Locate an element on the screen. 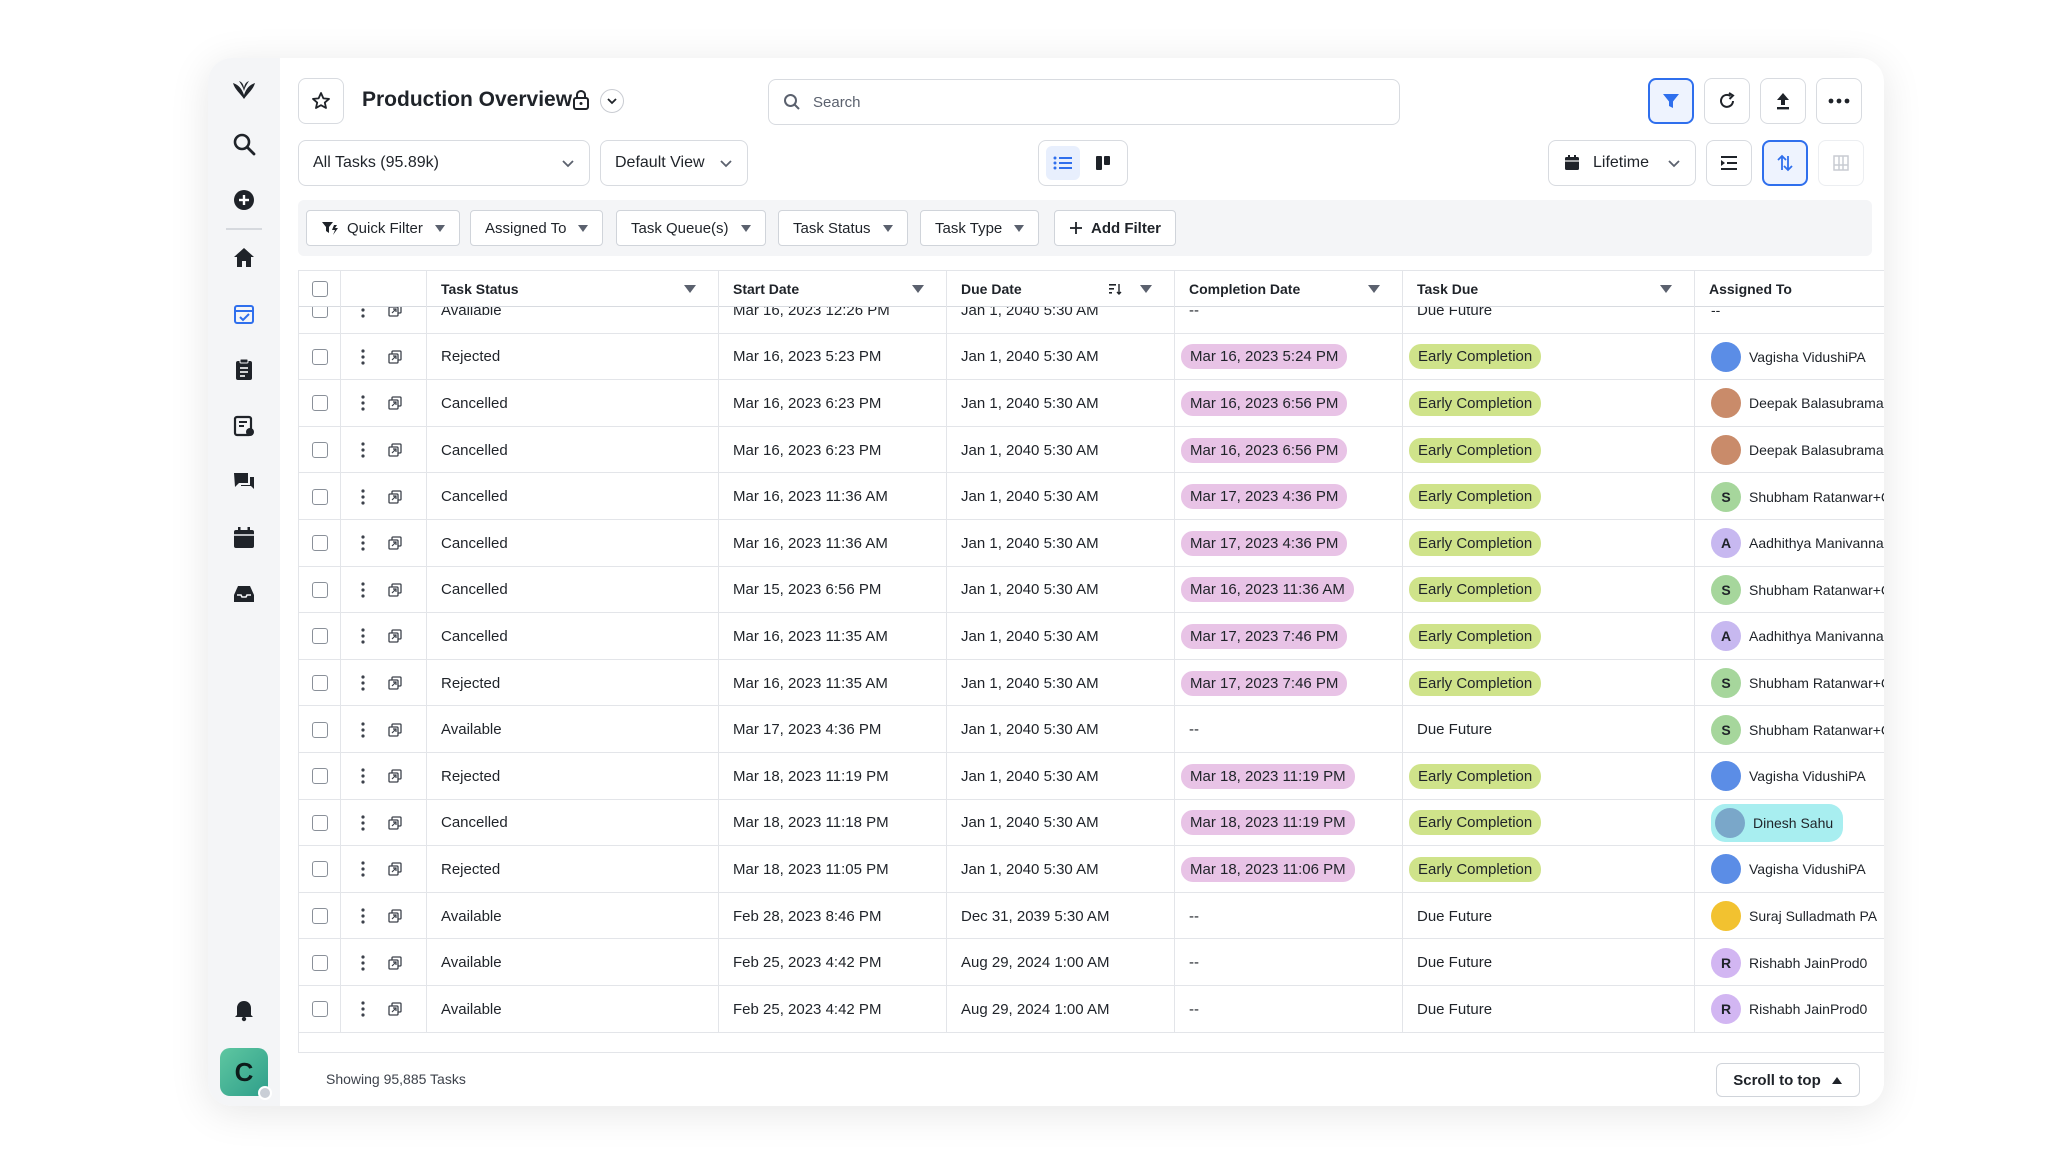 Image resolution: width=2060 pixels, height=1160 pixels. column-header-task-status: Task Status is located at coordinates (573, 289).